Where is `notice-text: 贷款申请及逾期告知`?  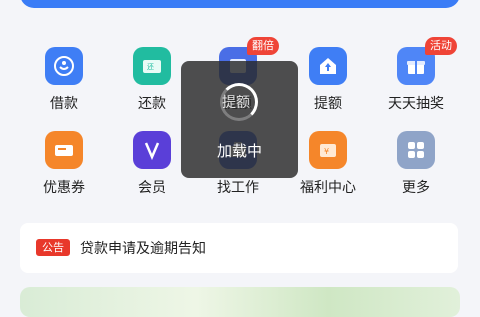
notice-text: 贷款申请及逾期告知 is located at coordinates (143, 248).